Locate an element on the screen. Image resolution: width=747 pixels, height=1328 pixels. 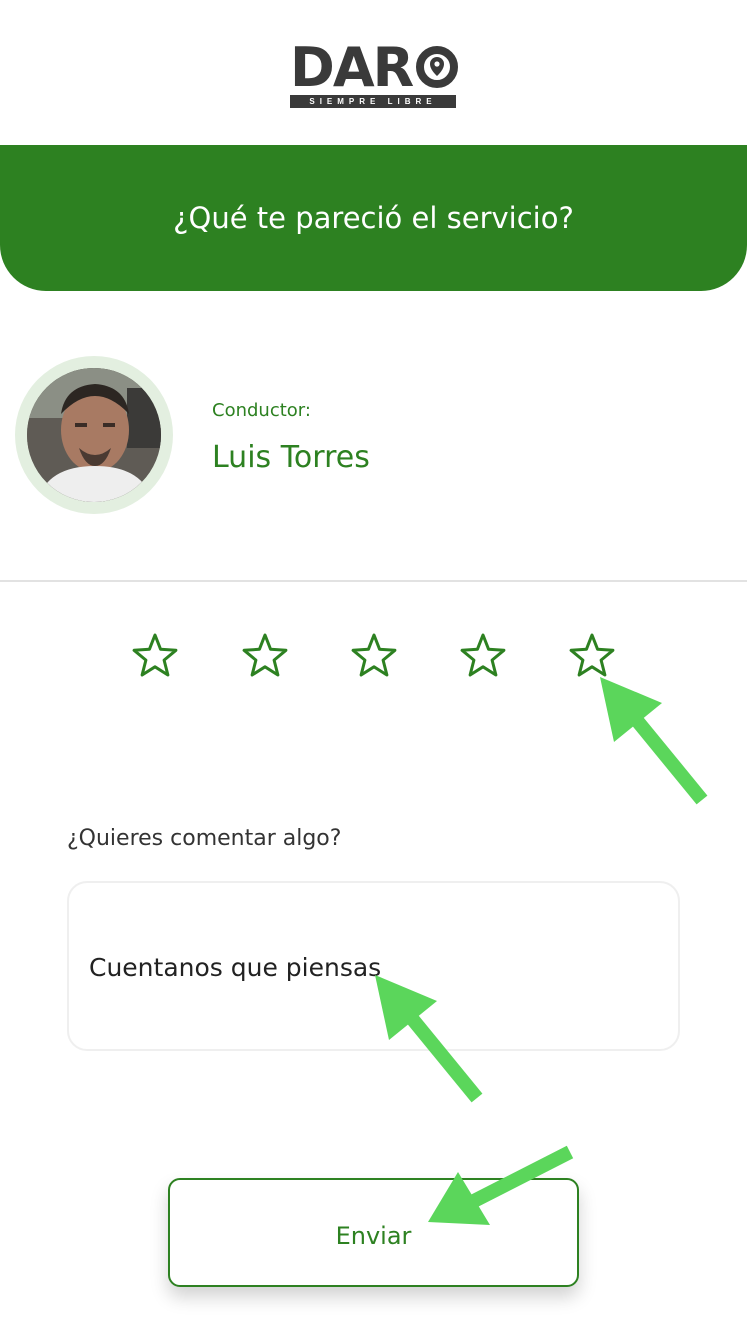
driver-photo is located at coordinates (94, 435).